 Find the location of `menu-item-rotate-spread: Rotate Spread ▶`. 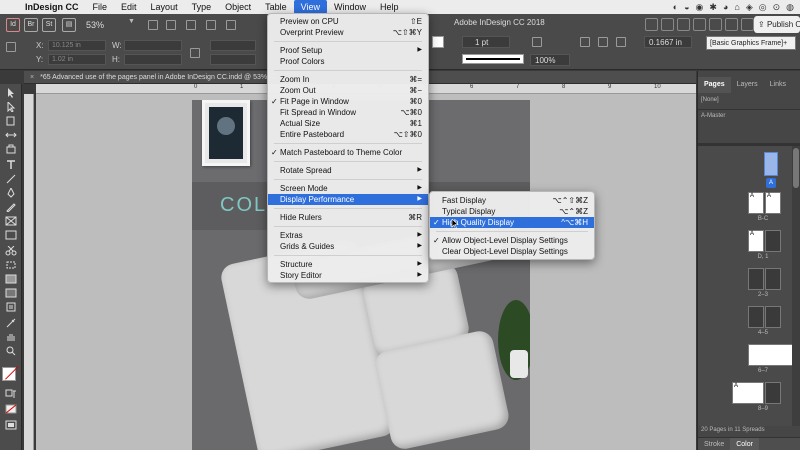

menu-item-rotate-spread: Rotate Spread ▶ is located at coordinates (348, 170).